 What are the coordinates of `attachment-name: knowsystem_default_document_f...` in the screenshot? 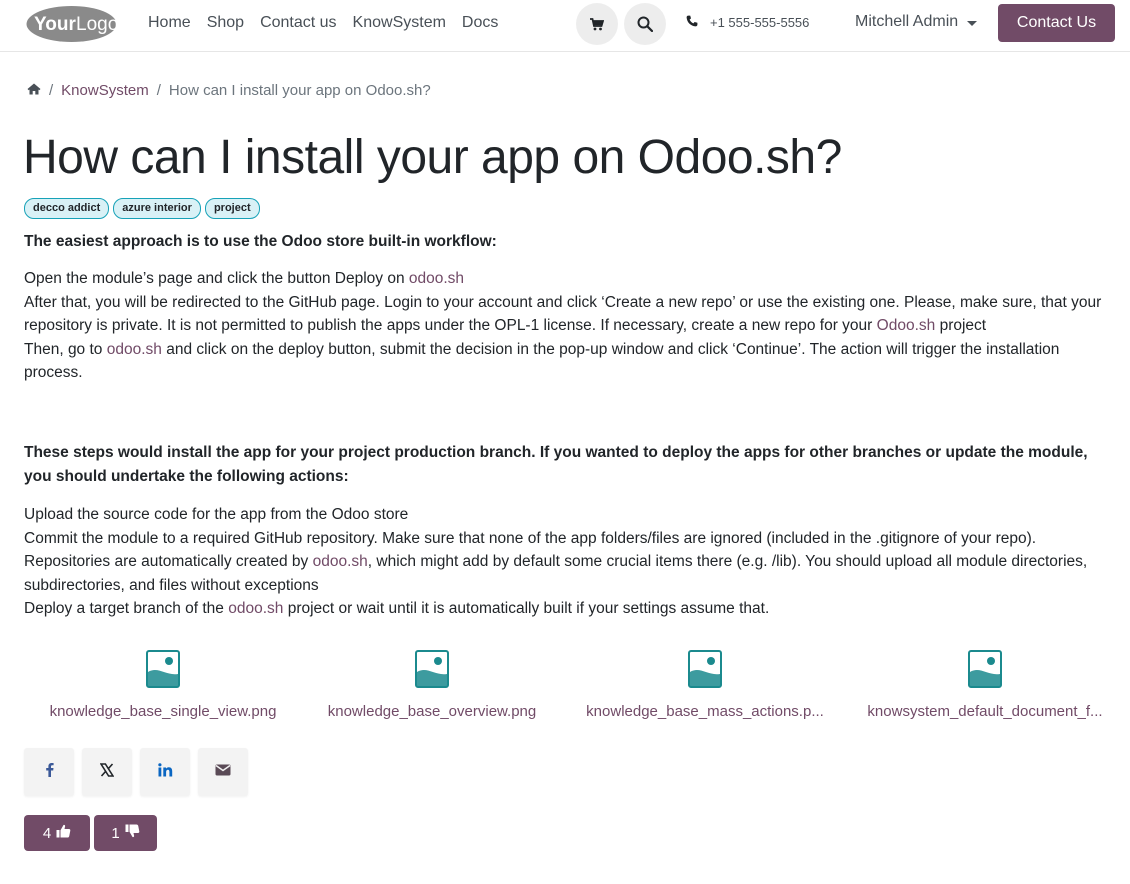 It's located at (985, 711).